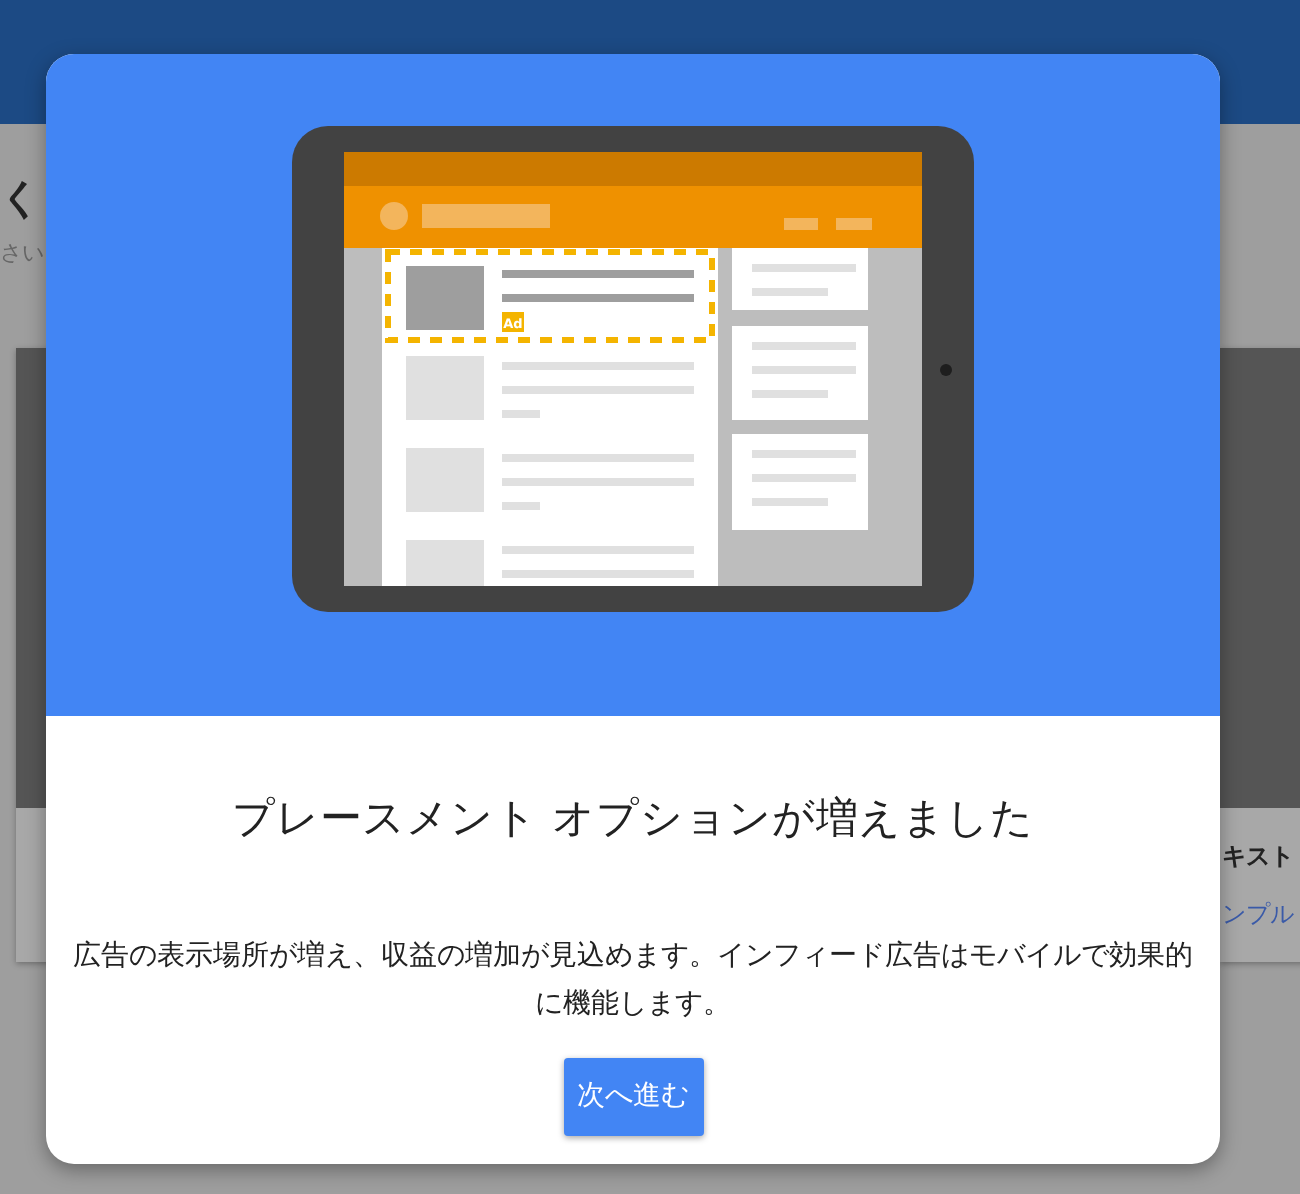  Describe the element at coordinates (633, 1096) in the screenshot. I see `next-button: 次へ進む` at that location.